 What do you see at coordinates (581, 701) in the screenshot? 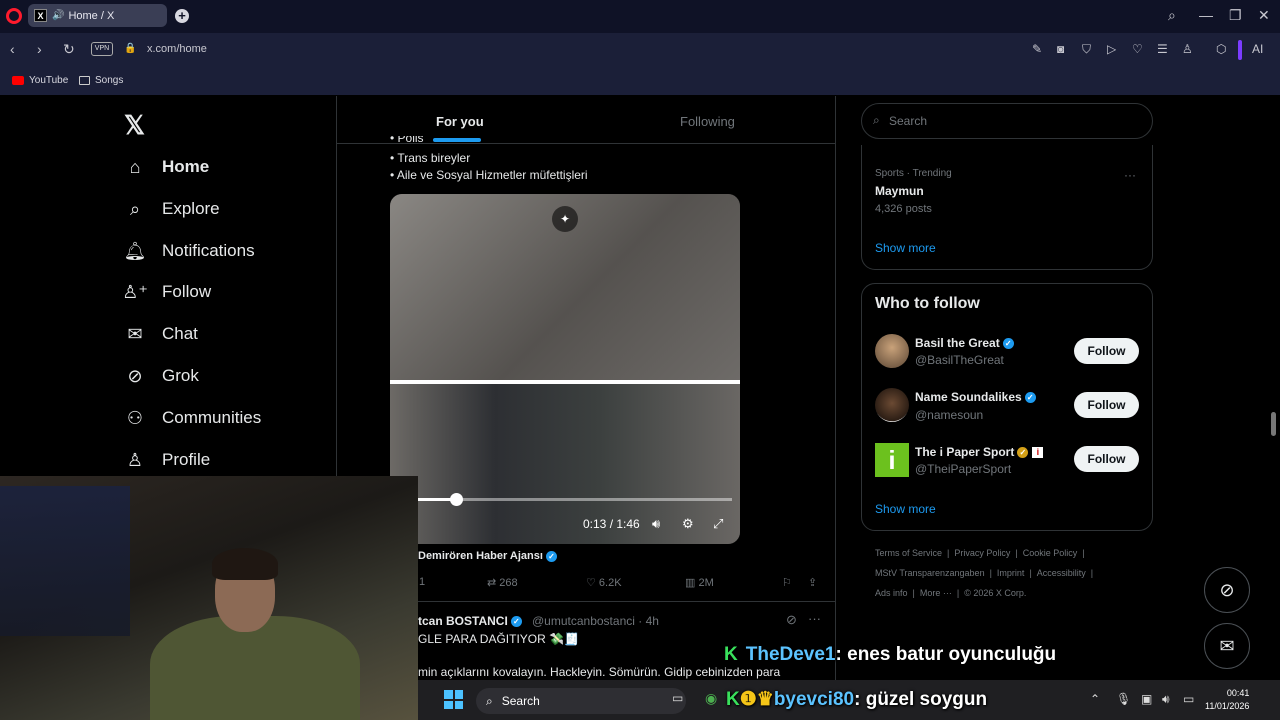
I see `taskbar-search: ⌕ Search` at bounding box center [581, 701].